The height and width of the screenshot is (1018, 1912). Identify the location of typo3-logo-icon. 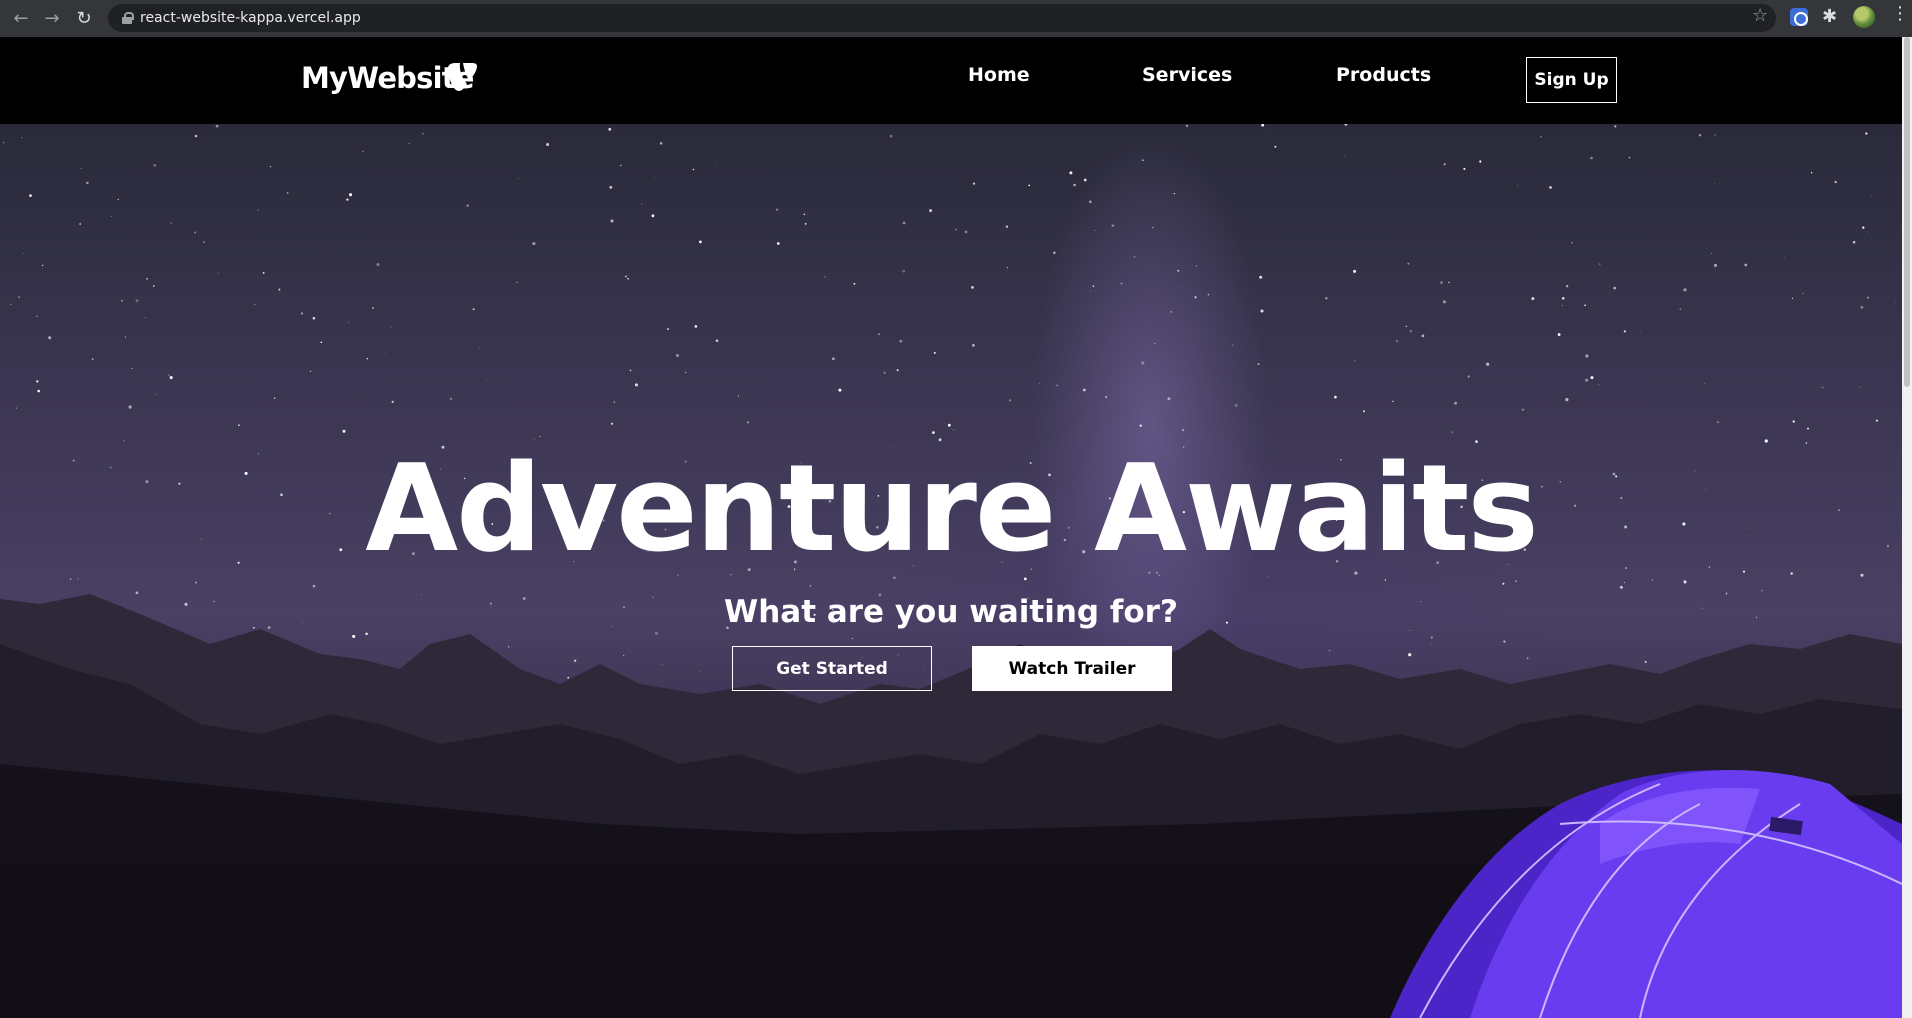
(462, 77).